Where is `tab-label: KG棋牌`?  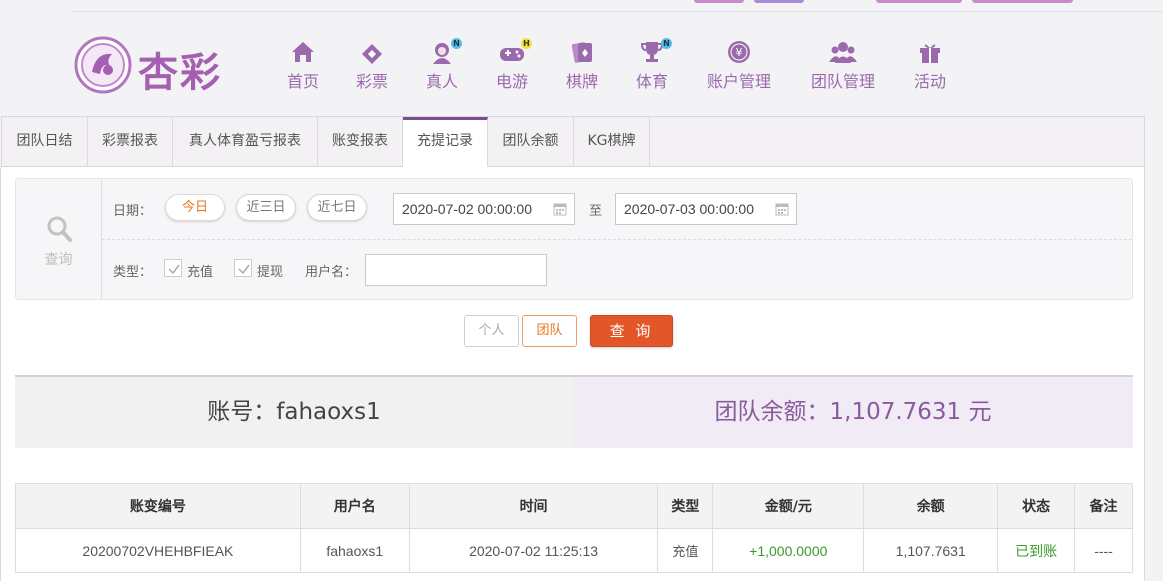
tab-label: KG棋牌 is located at coordinates (611, 141).